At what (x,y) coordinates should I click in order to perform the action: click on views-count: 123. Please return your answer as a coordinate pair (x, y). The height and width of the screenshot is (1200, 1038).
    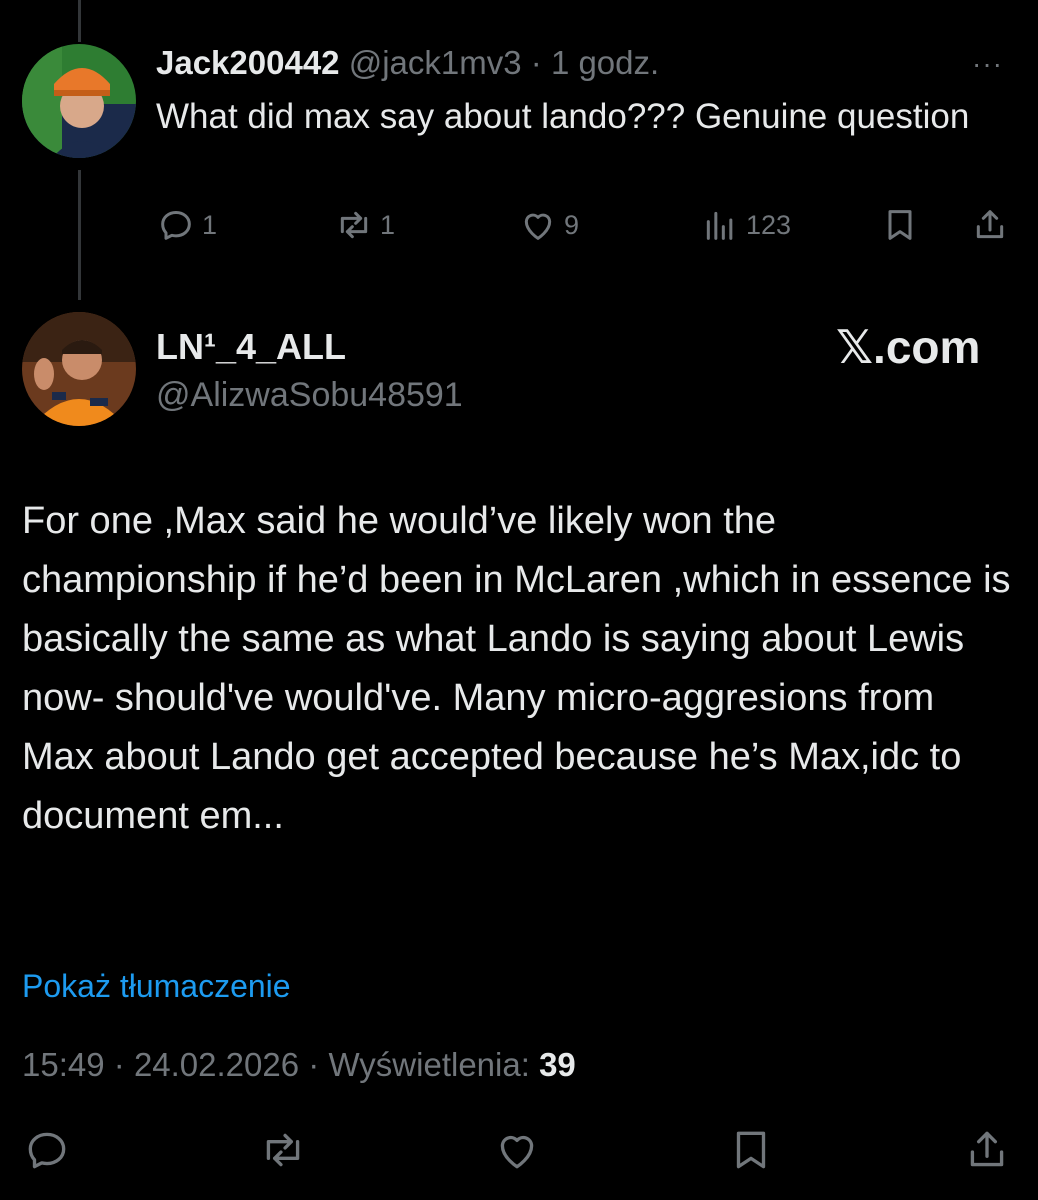
    Looking at the image, I should click on (769, 224).